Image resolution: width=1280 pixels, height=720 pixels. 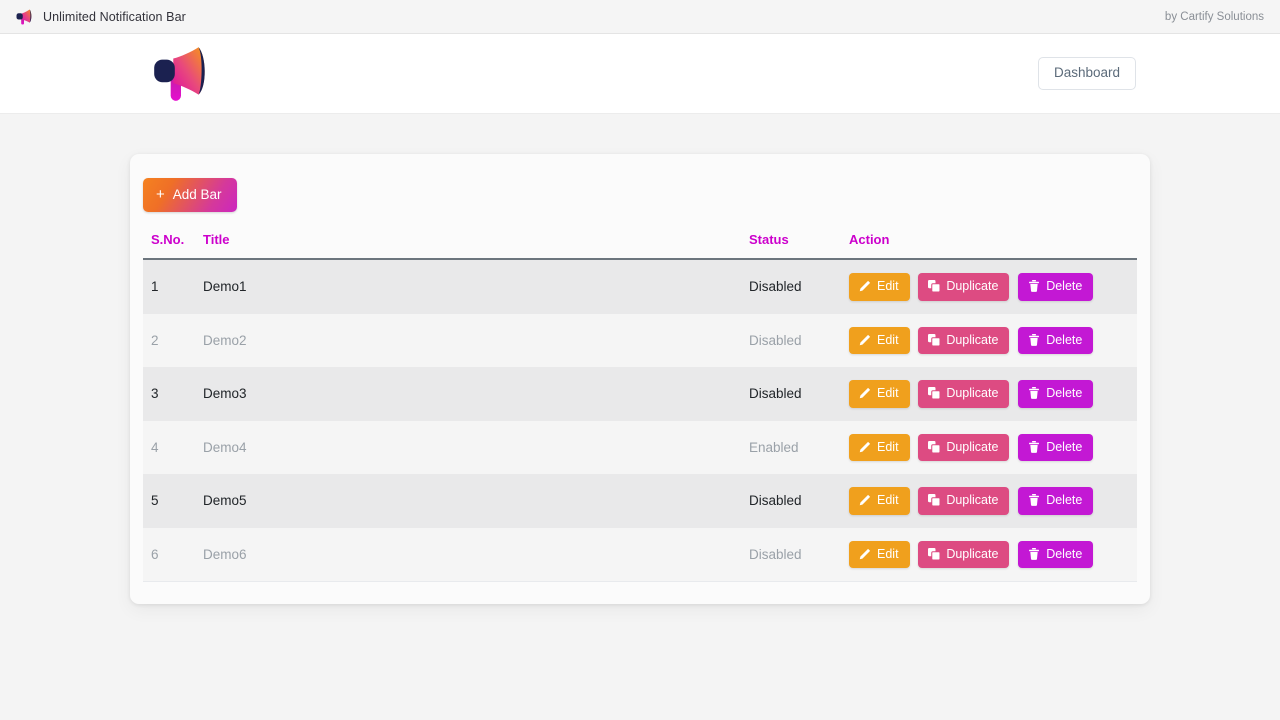 What do you see at coordinates (169, 501) in the screenshot?
I see `cell-sno: 5` at bounding box center [169, 501].